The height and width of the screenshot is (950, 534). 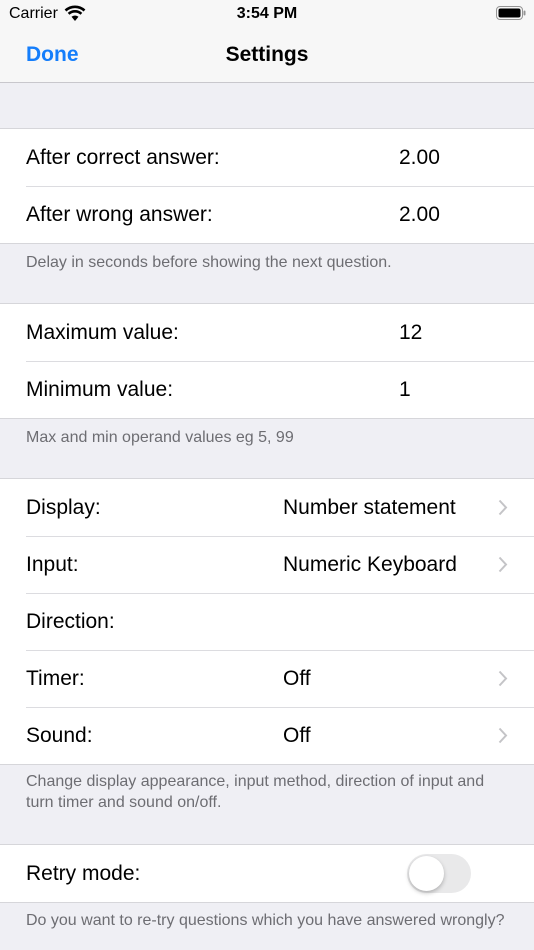 I want to click on display-value: Number statement, so click(x=369, y=507).